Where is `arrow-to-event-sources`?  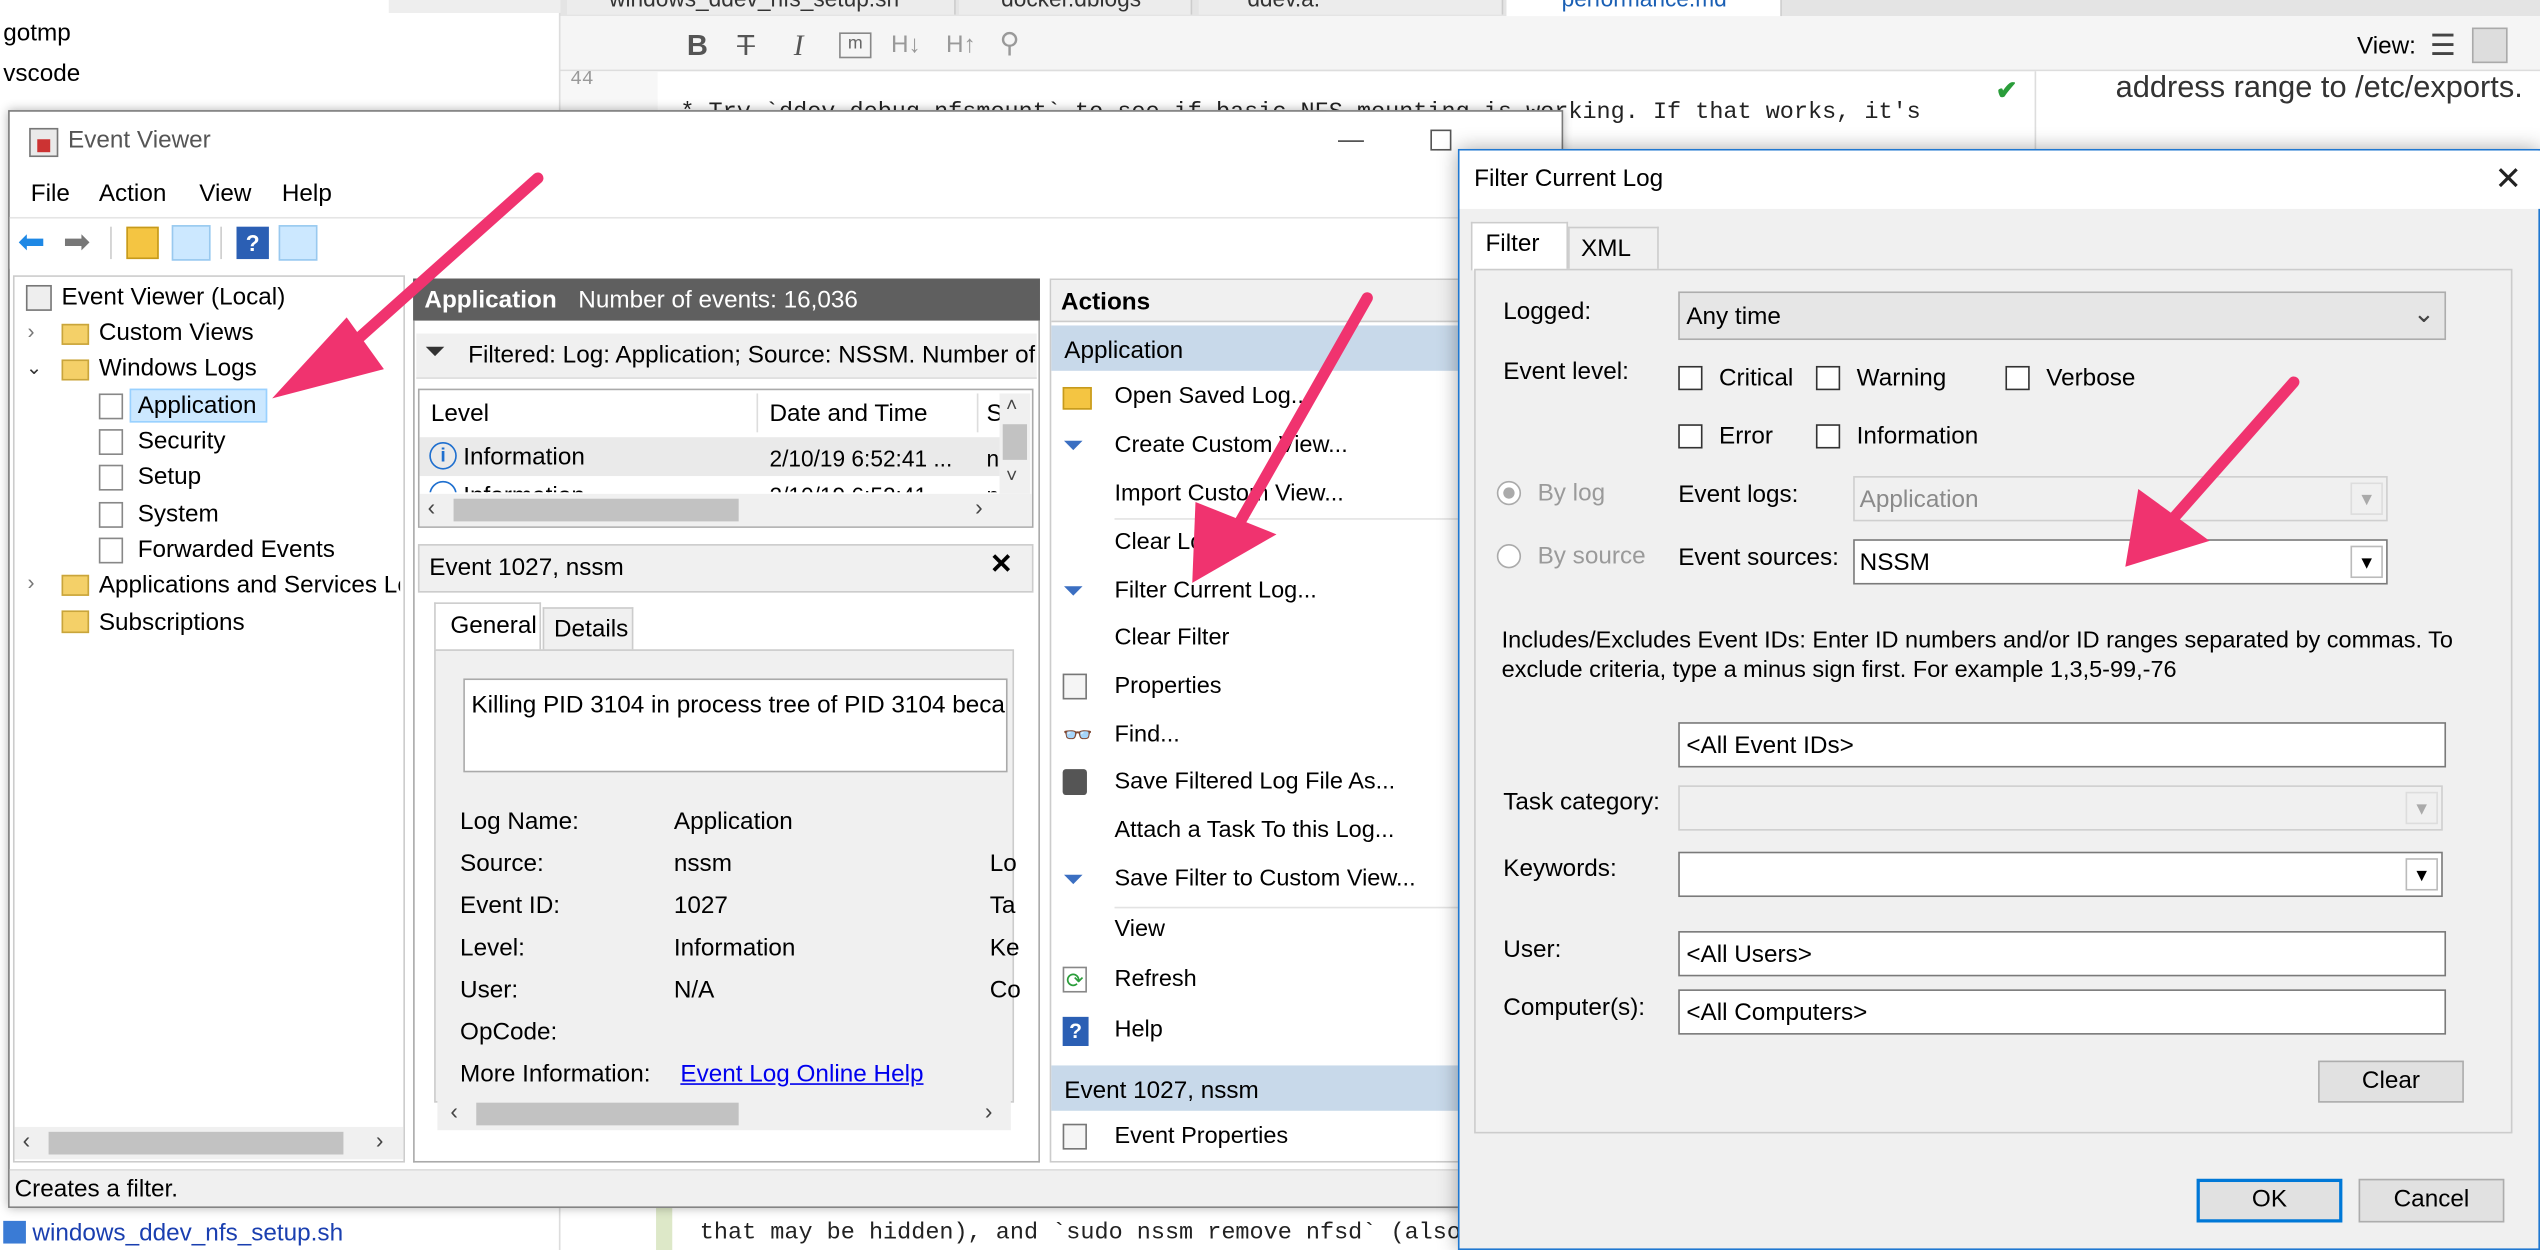 arrow-to-event-sources is located at coordinates (2212, 471).